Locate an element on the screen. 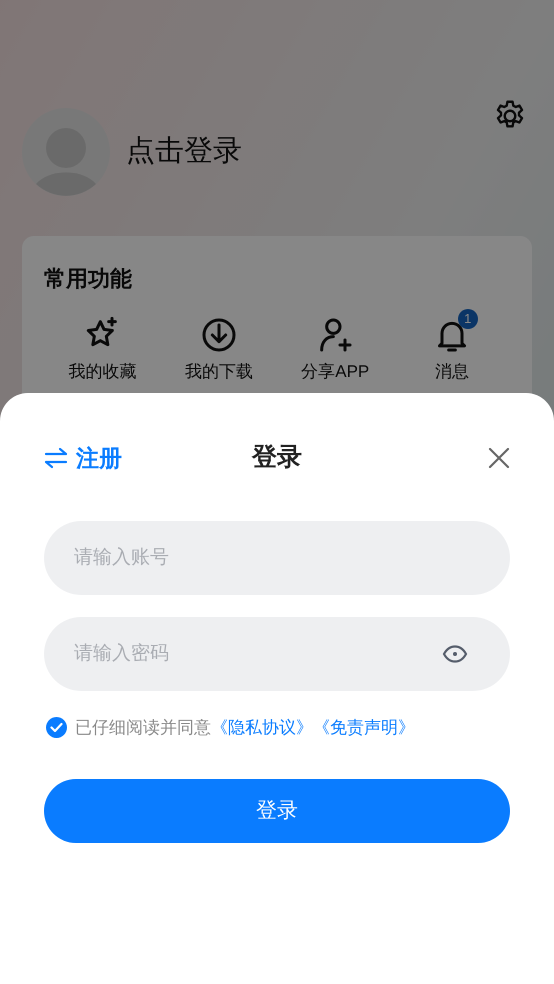  close-icon is located at coordinates (499, 458).